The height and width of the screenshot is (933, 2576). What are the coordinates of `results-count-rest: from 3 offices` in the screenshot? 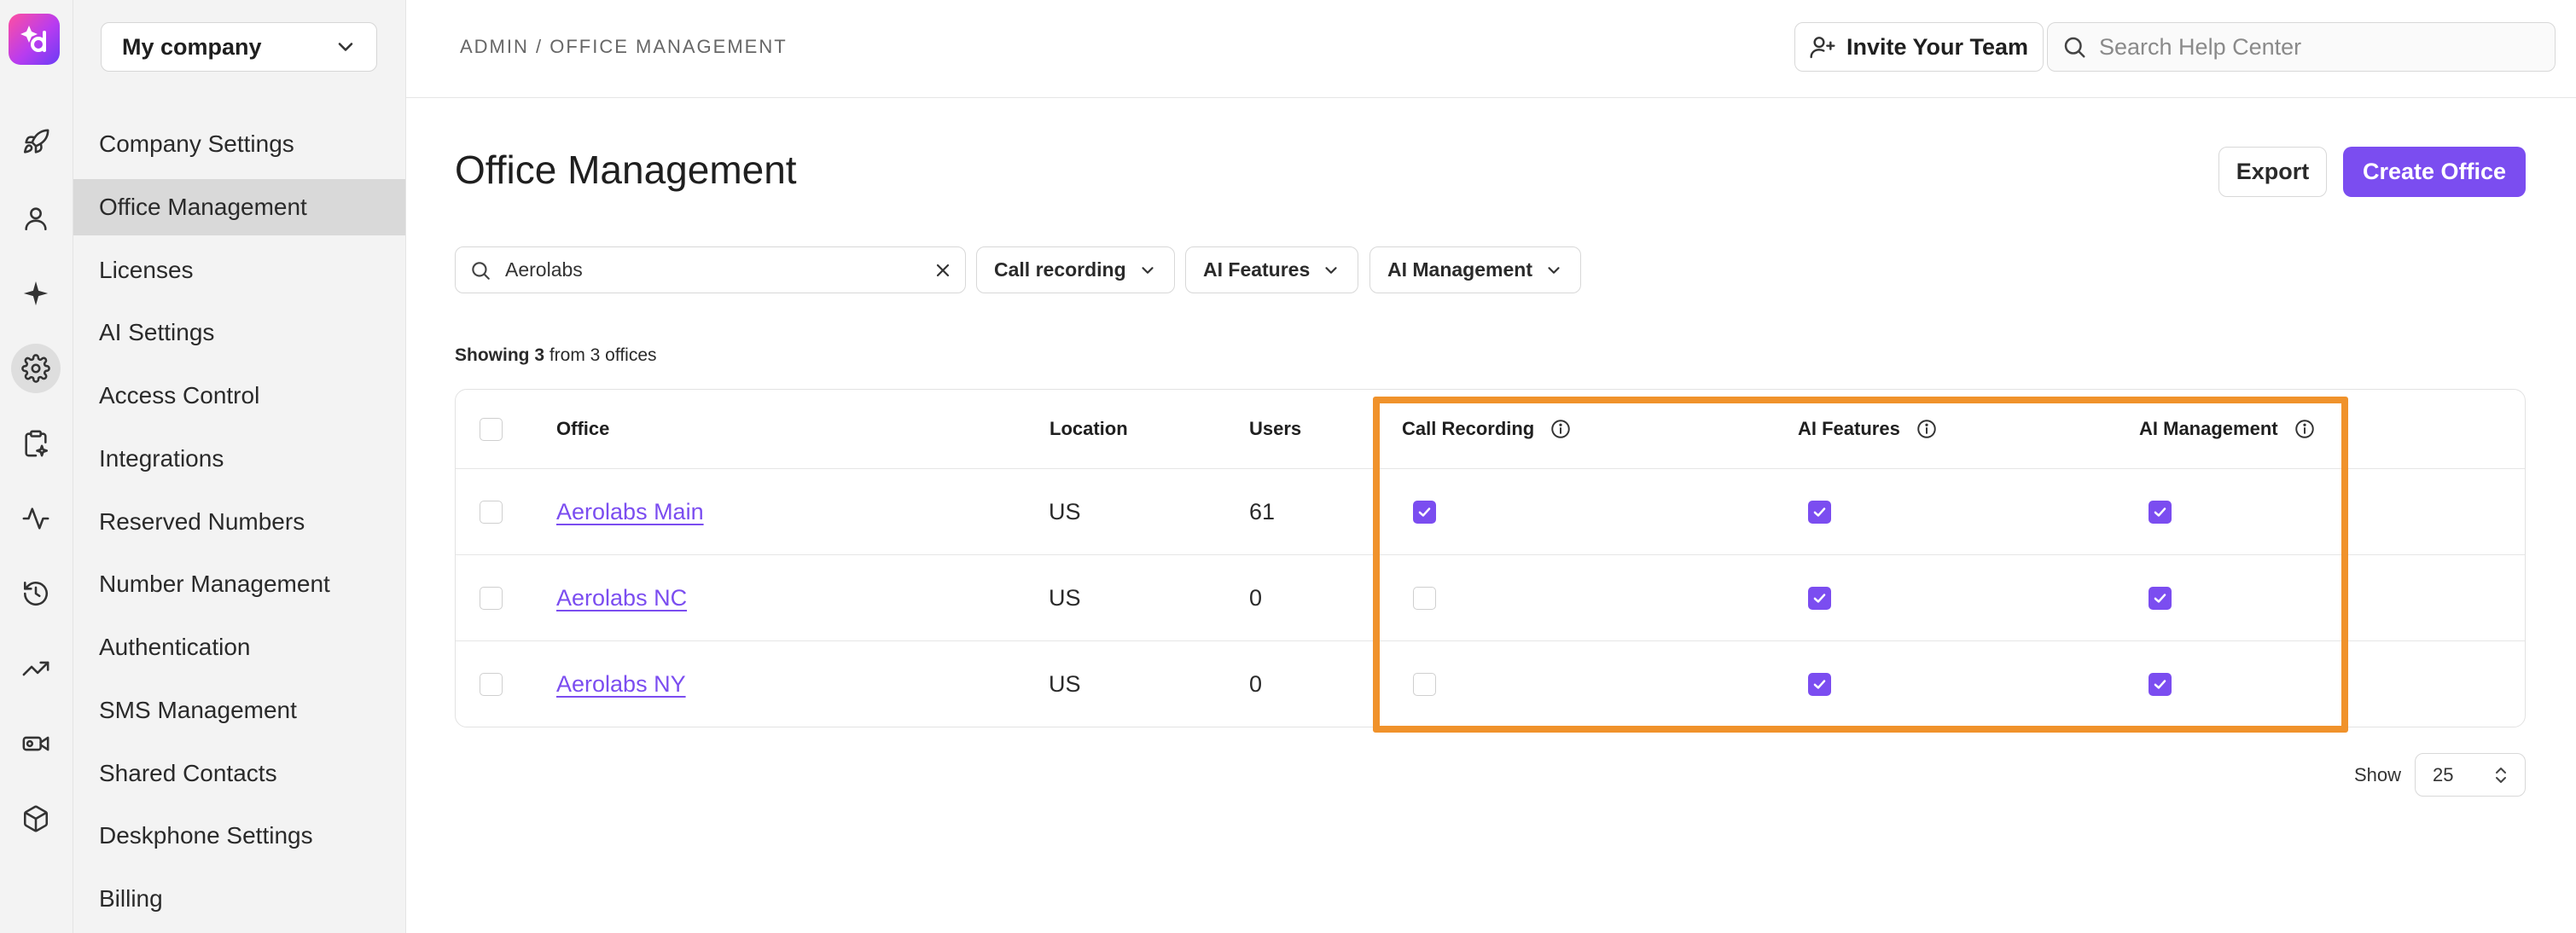 It's located at (600, 355).